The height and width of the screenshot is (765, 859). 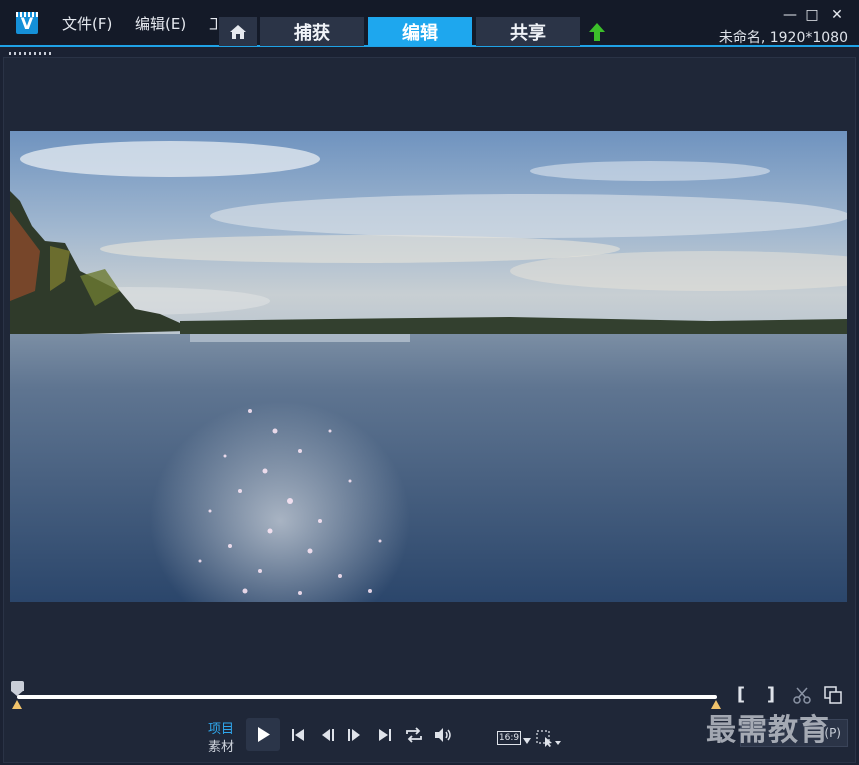 I want to click on tab-home, so click(x=238, y=31).